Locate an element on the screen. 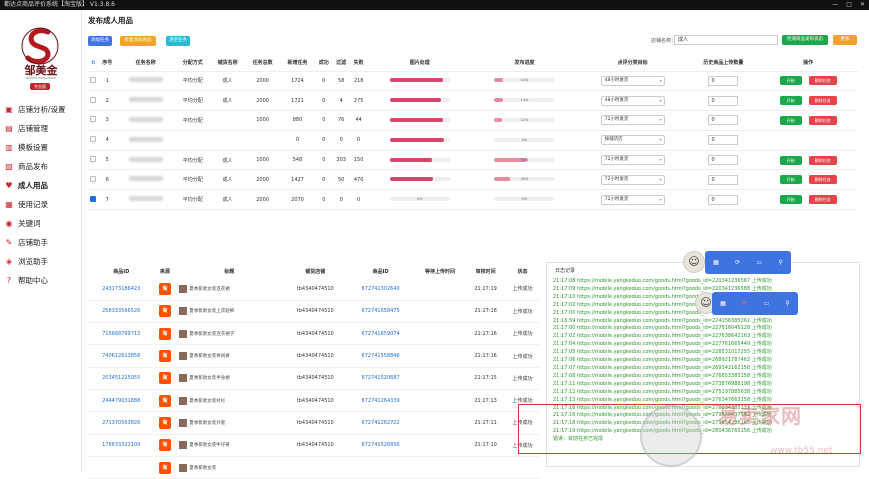  sidebar-item-4: ♥ 成人用品 is located at coordinates (26, 185).